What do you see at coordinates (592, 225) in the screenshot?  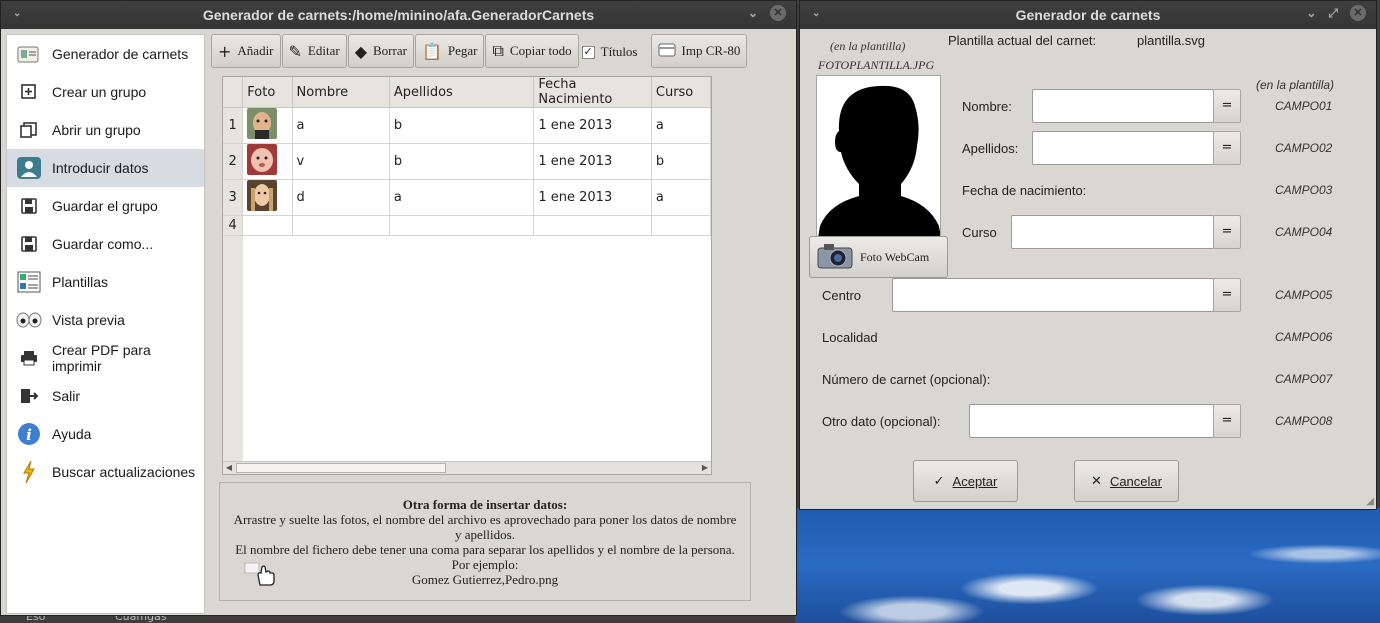 I see `cell-fecha` at bounding box center [592, 225].